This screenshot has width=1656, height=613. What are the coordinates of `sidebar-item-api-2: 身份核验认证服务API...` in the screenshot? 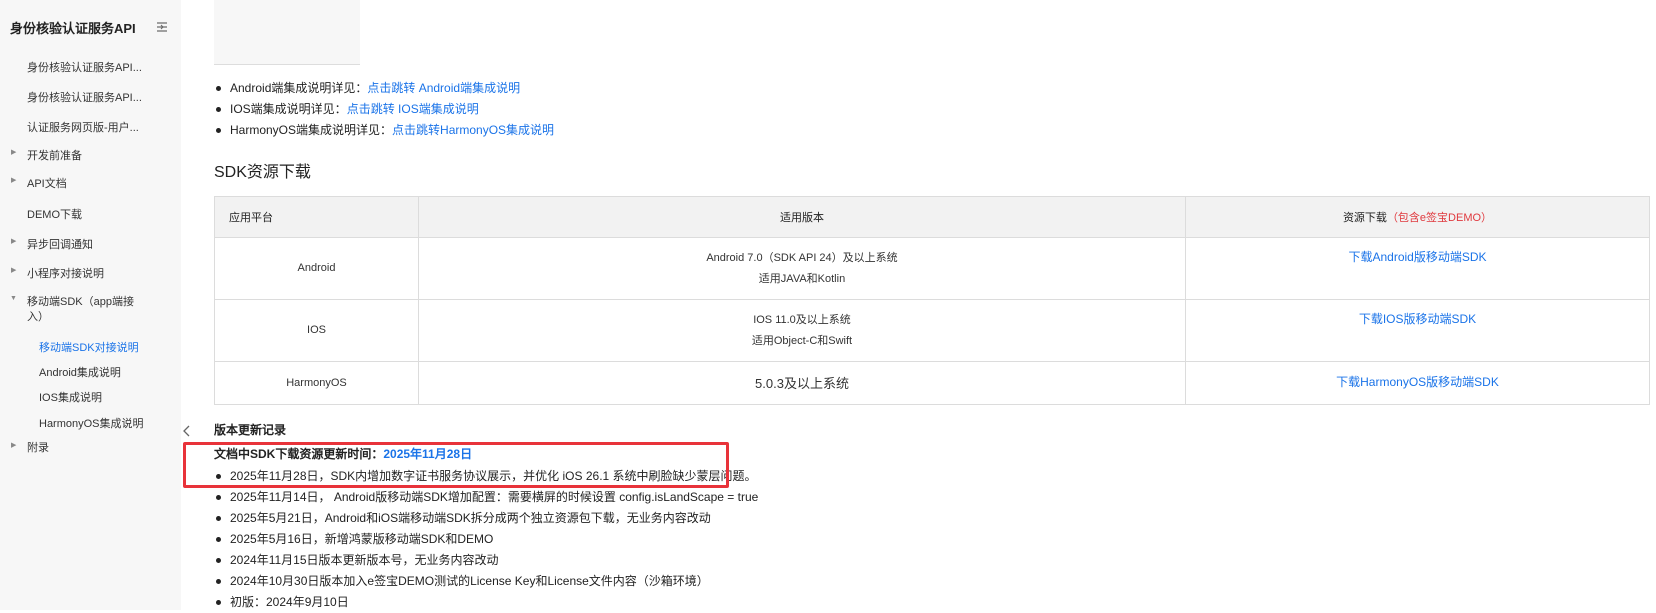 It's located at (84, 97).